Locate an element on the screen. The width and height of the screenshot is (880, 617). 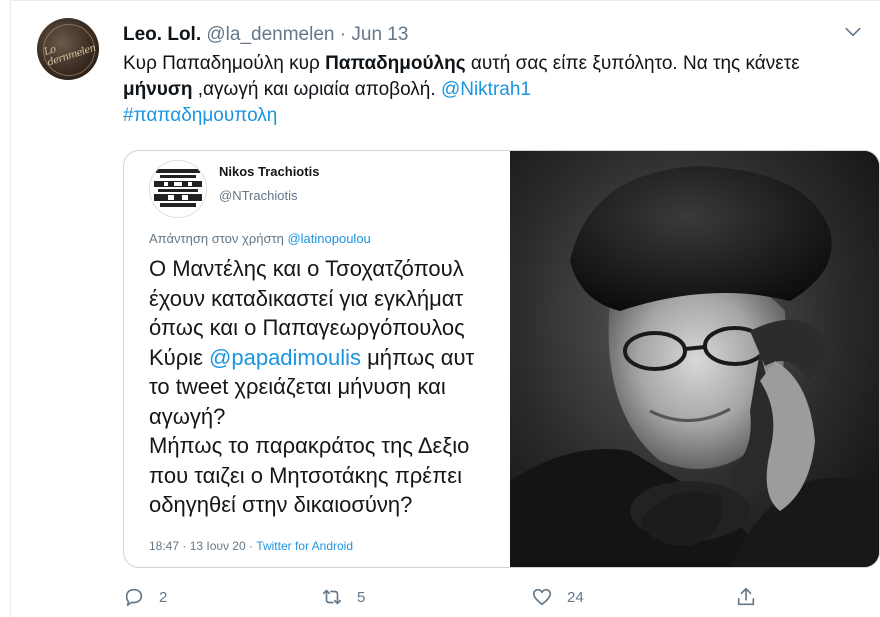
retweet-button: 5 is located at coordinates (343, 597).